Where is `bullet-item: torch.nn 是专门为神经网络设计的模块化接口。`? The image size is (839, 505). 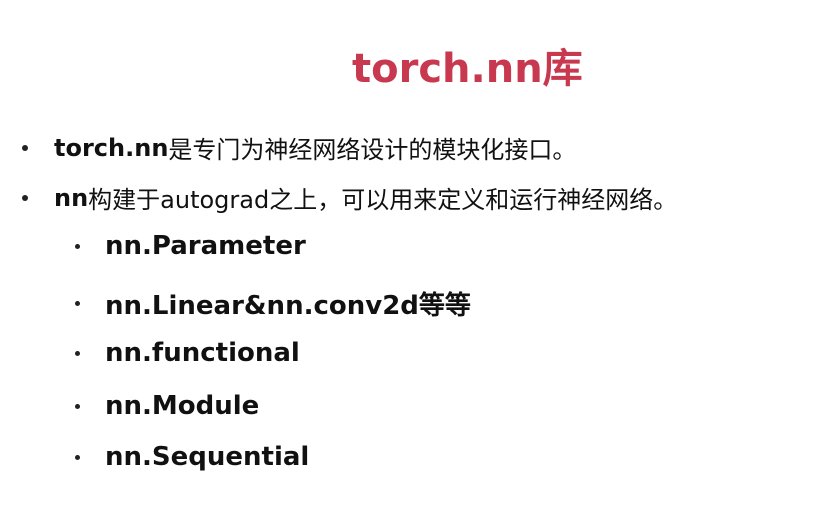
bullet-item: torch.nn 是专门为神经网络设计的模块化接口。 is located at coordinates (299, 147).